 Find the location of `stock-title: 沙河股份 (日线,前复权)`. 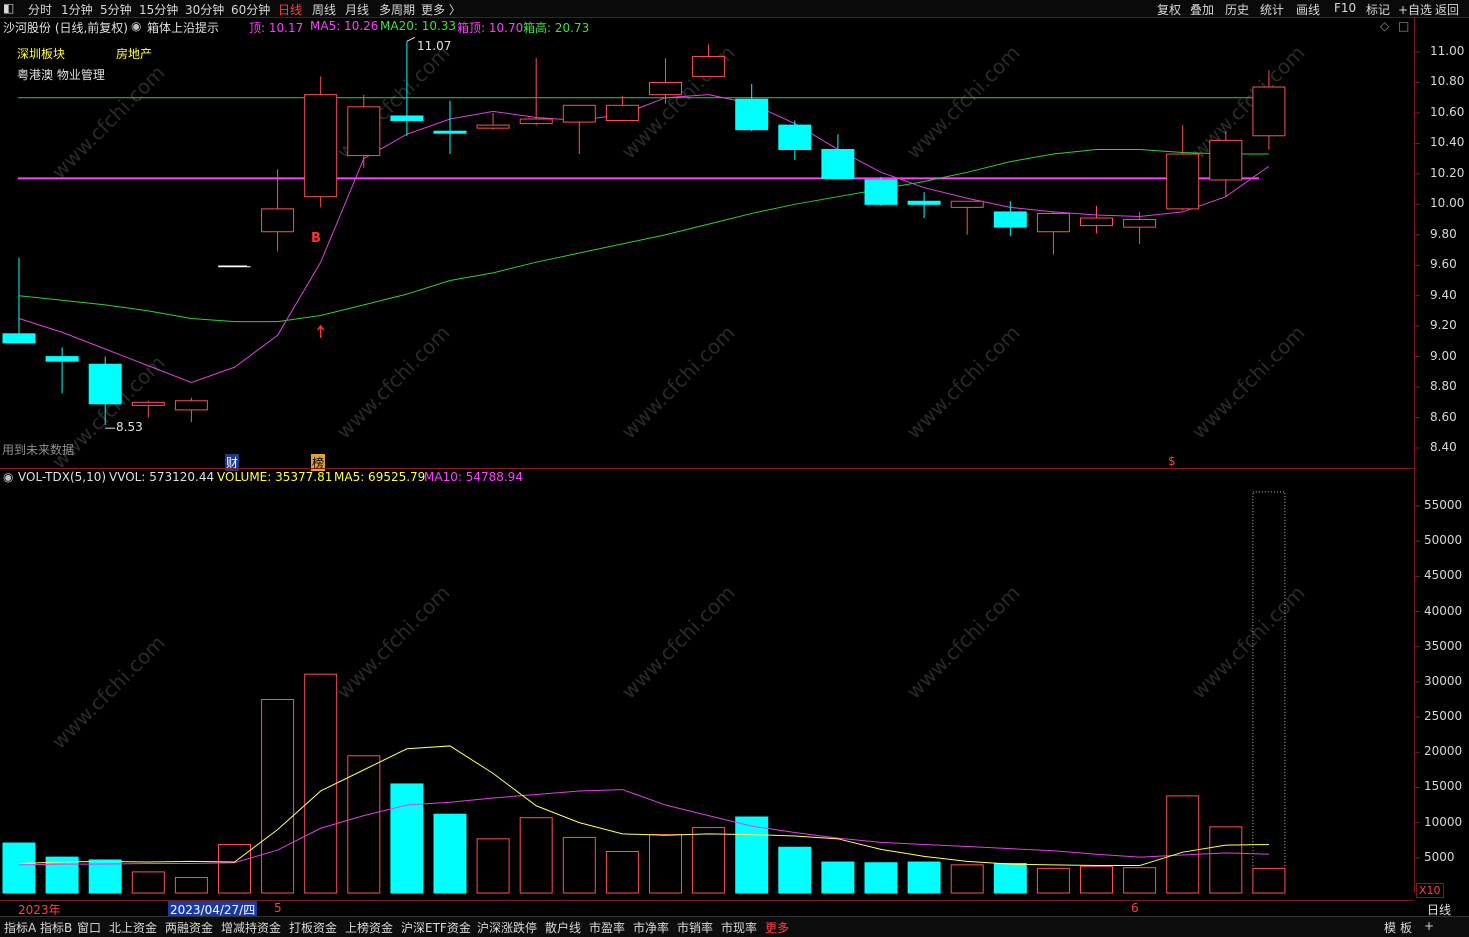

stock-title: 沙河股份 (日线,前复权) is located at coordinates (65, 27).